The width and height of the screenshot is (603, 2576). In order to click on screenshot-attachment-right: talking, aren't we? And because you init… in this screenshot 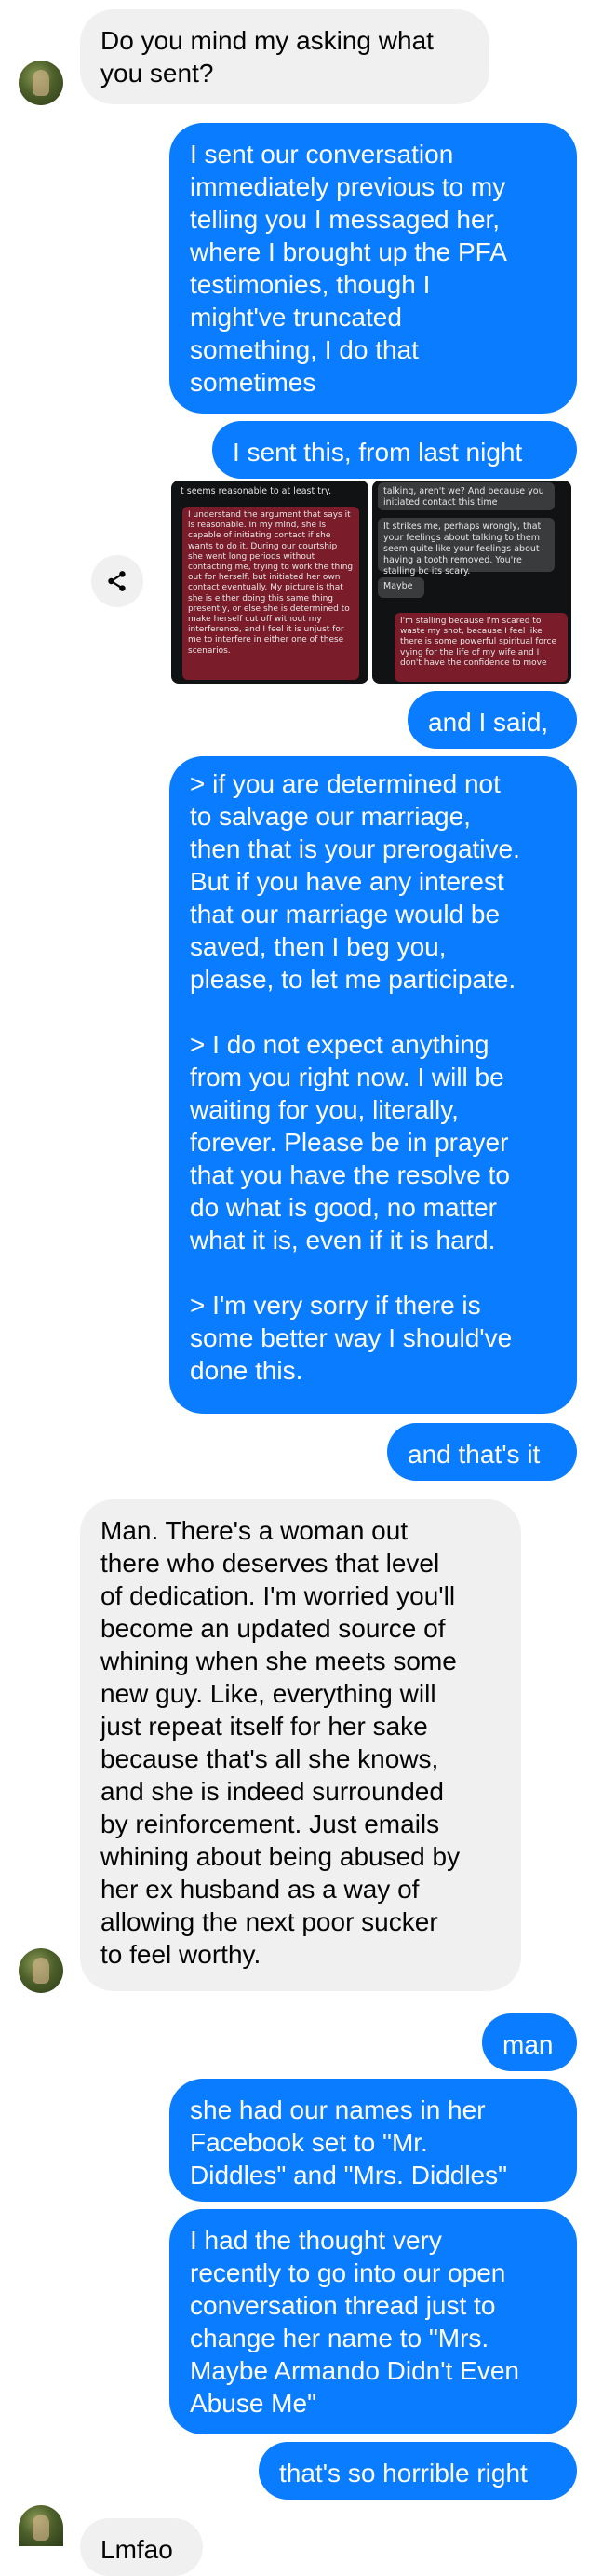, I will do `click(471, 582)`.